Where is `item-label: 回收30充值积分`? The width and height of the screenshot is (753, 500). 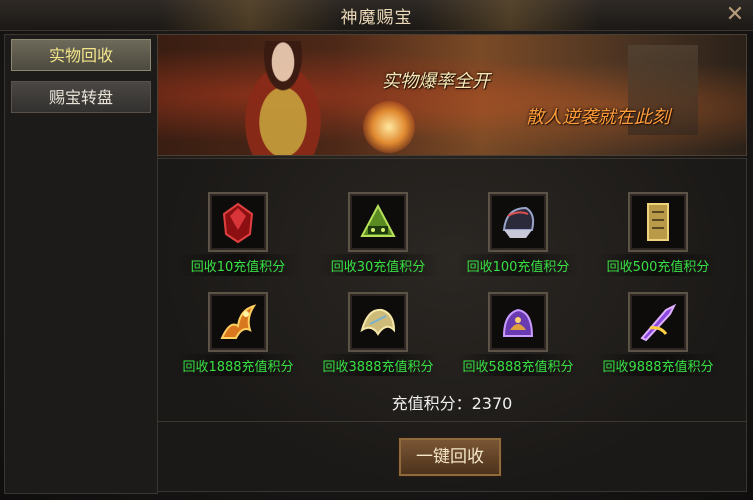 item-label: 回收30充值积分 is located at coordinates (378, 267).